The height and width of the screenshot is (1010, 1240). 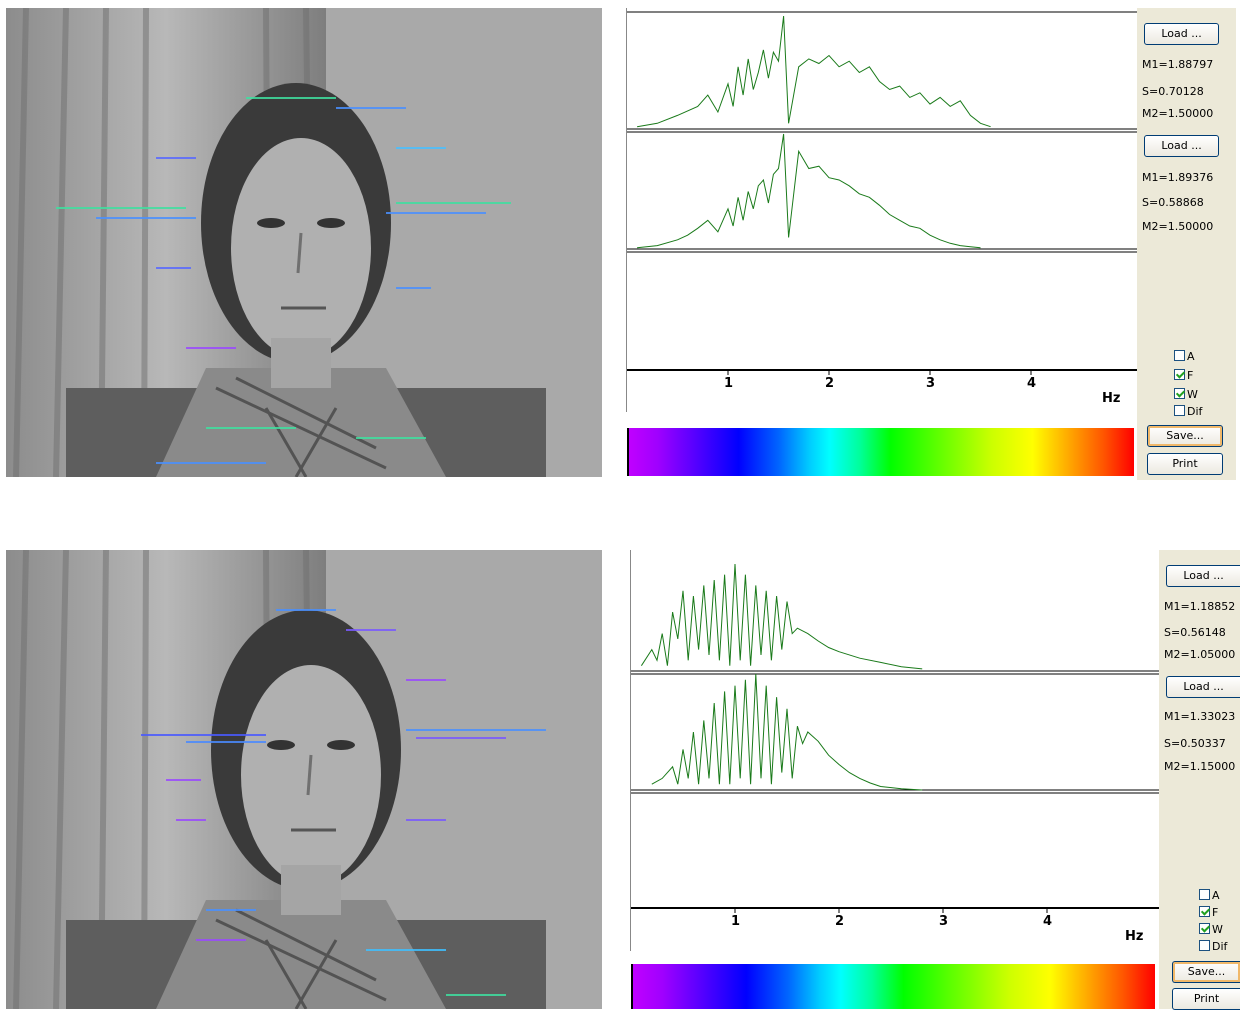 What do you see at coordinates (1173, 91) in the screenshot?
I see `s-value: S=0.70128` at bounding box center [1173, 91].